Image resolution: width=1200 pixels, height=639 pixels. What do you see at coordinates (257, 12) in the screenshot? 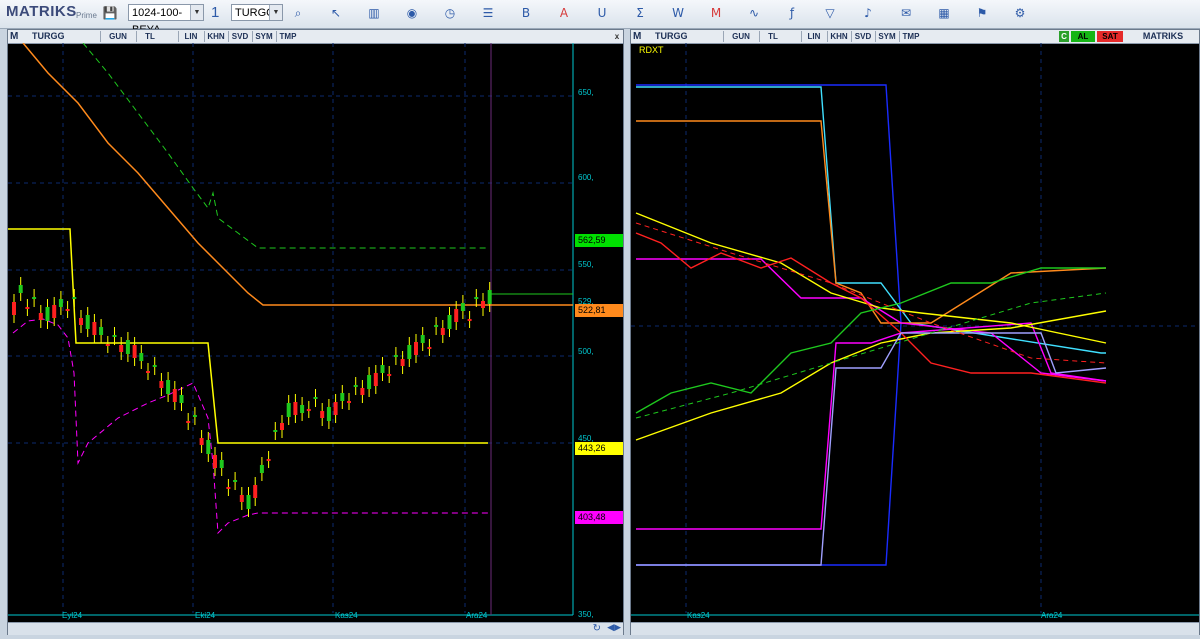
I see `symbol-input: TURGG ▼` at bounding box center [257, 12].